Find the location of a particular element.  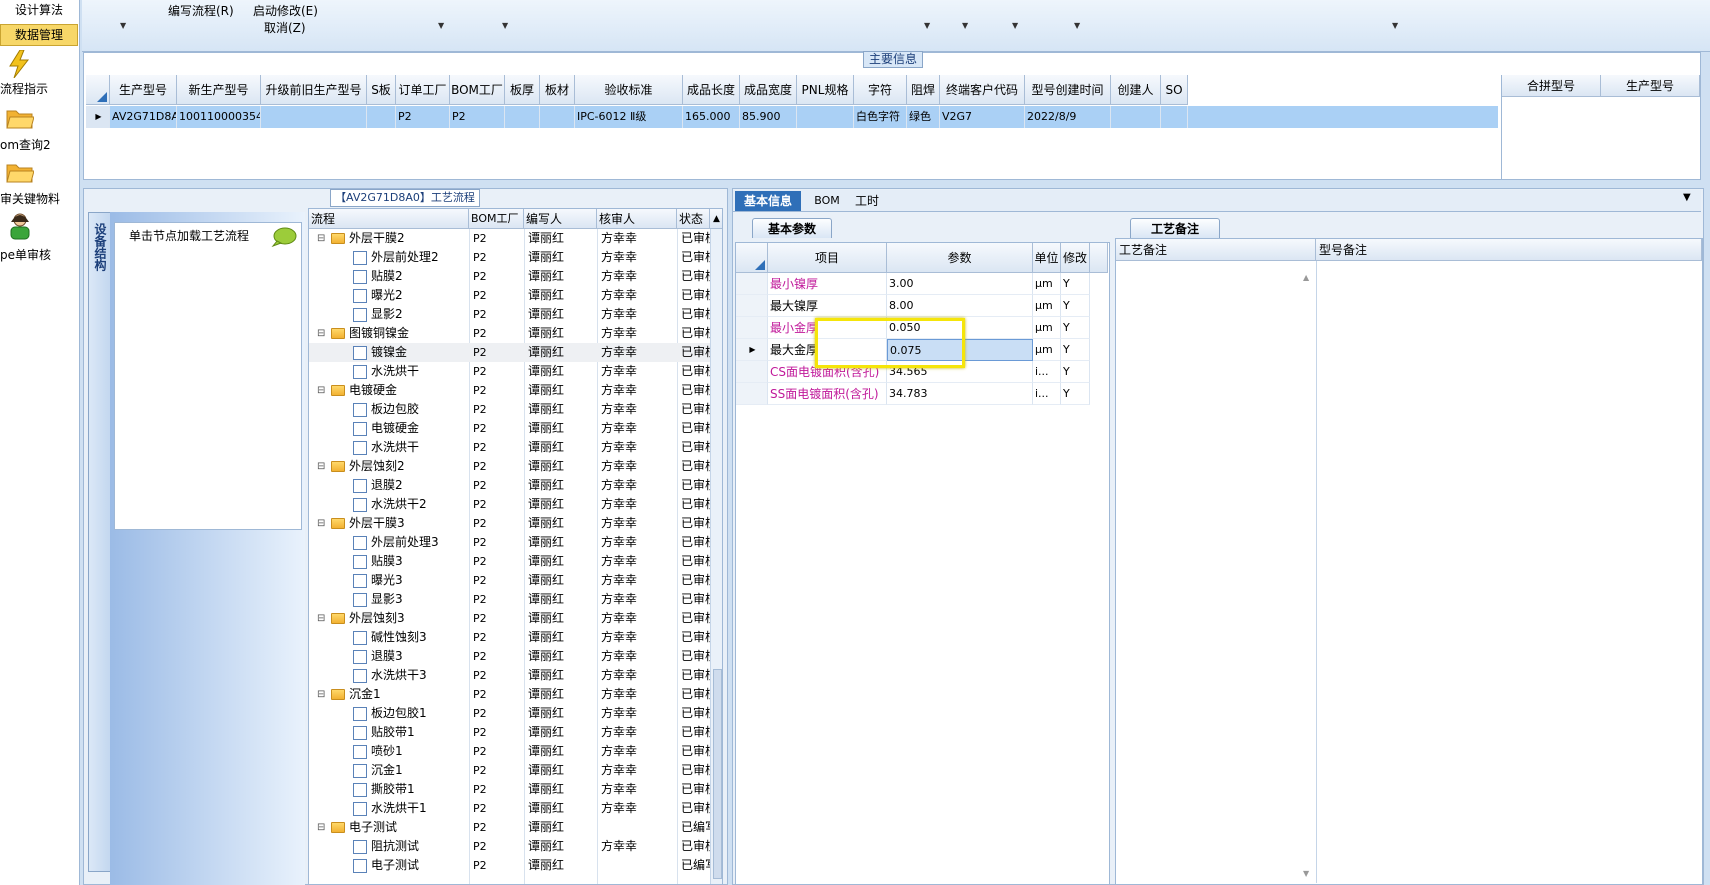

flow-row: ⊟ 外层干膜3 P2 谭丽红 方幸幸 已审核 is located at coordinates (509, 523).